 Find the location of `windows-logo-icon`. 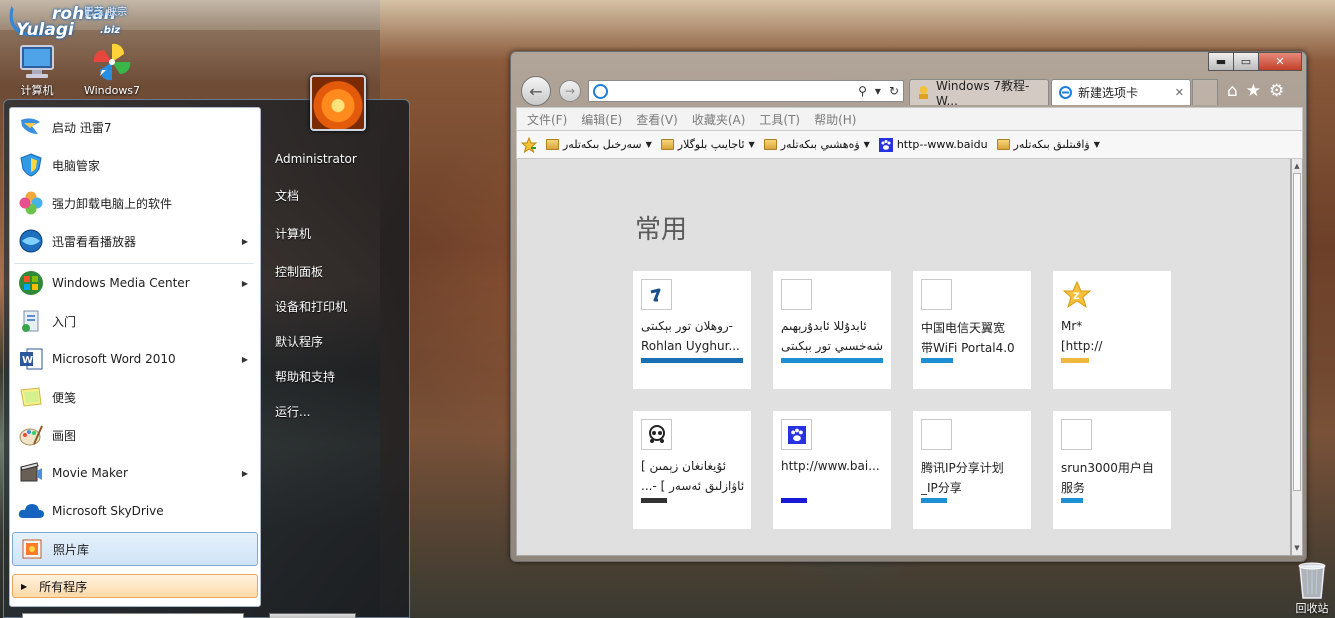

windows-logo-icon is located at coordinates (31, 283).